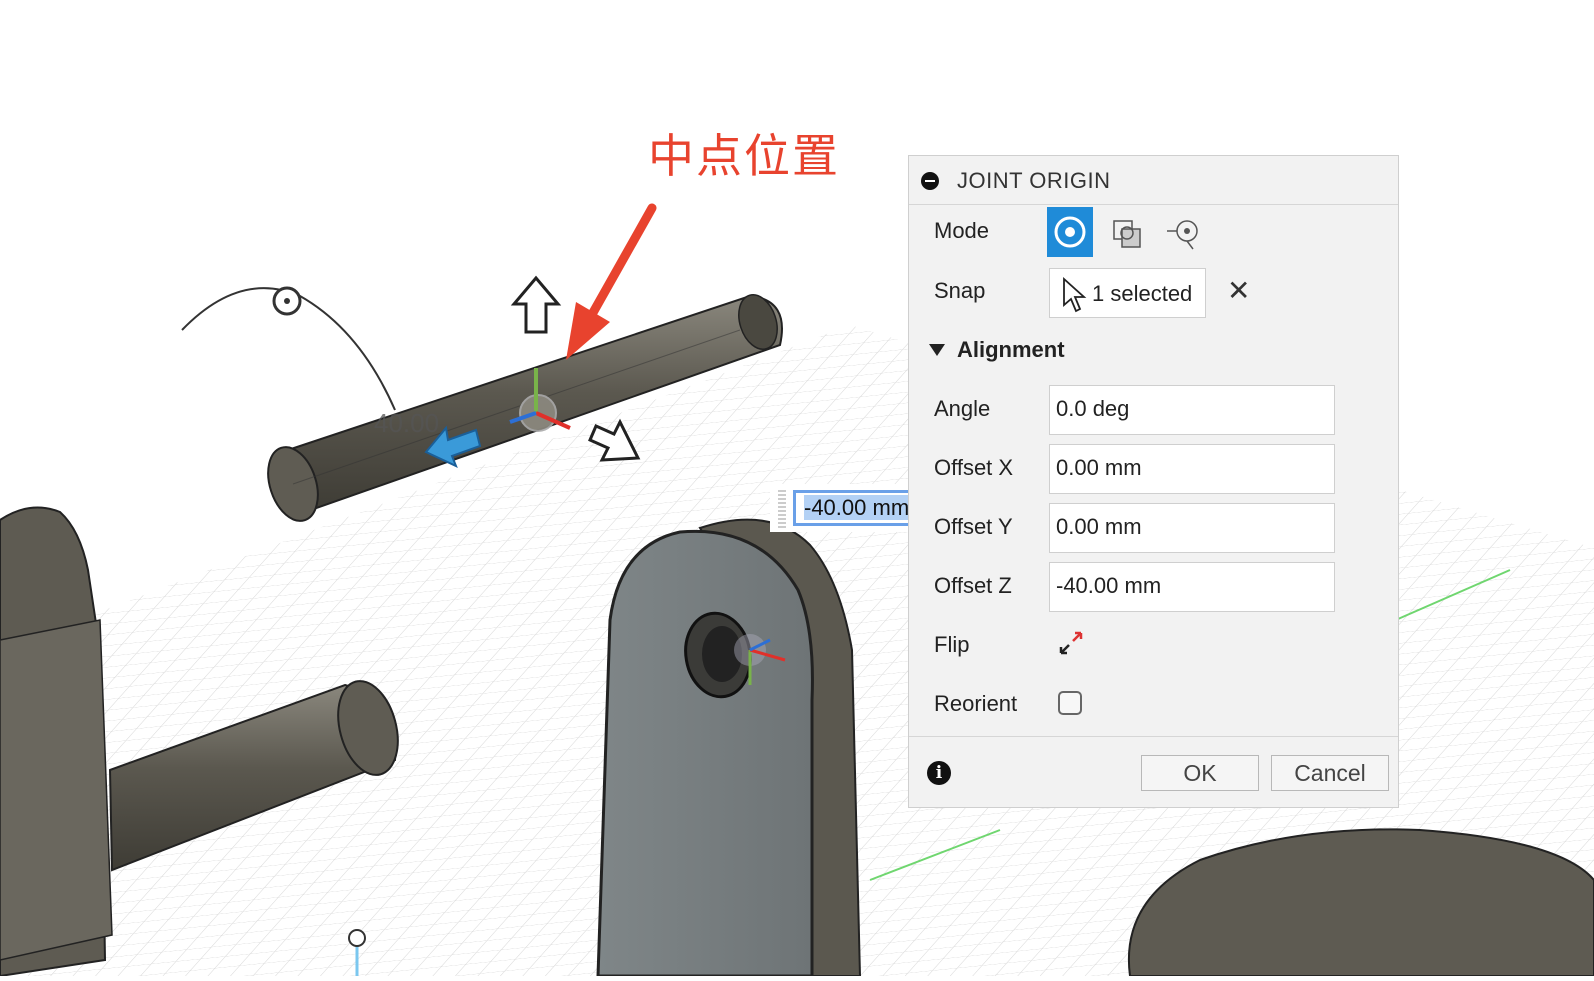 The width and height of the screenshot is (1594, 981). I want to click on rotation-handle-dot, so click(287, 301).